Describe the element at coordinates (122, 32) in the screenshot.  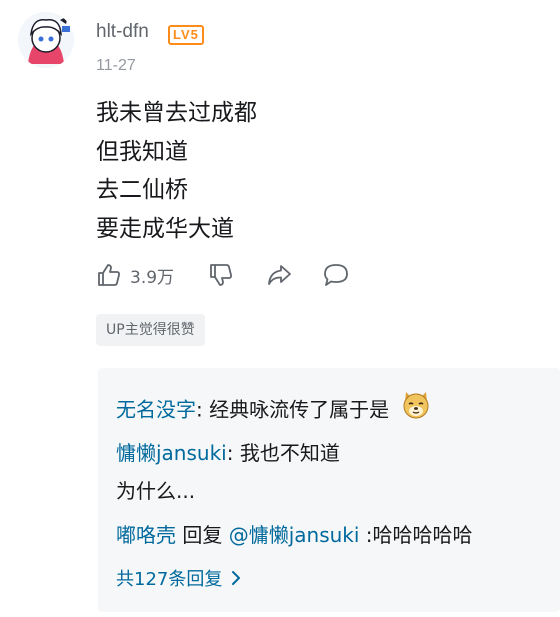
I see `username: hlt-dfn` at that location.